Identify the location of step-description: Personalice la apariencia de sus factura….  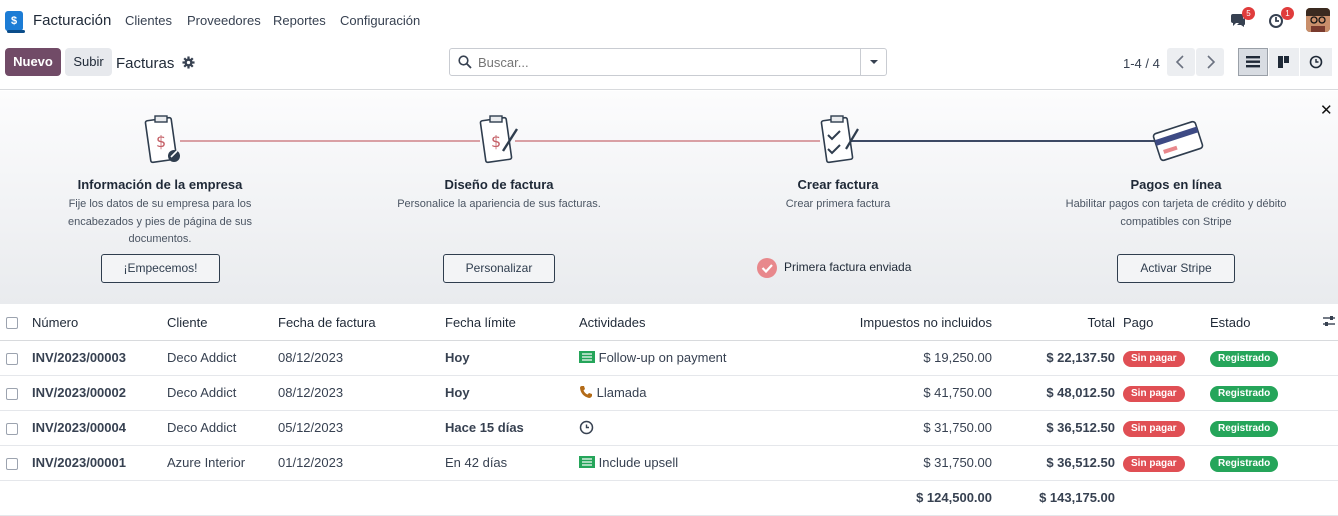
(499, 204).